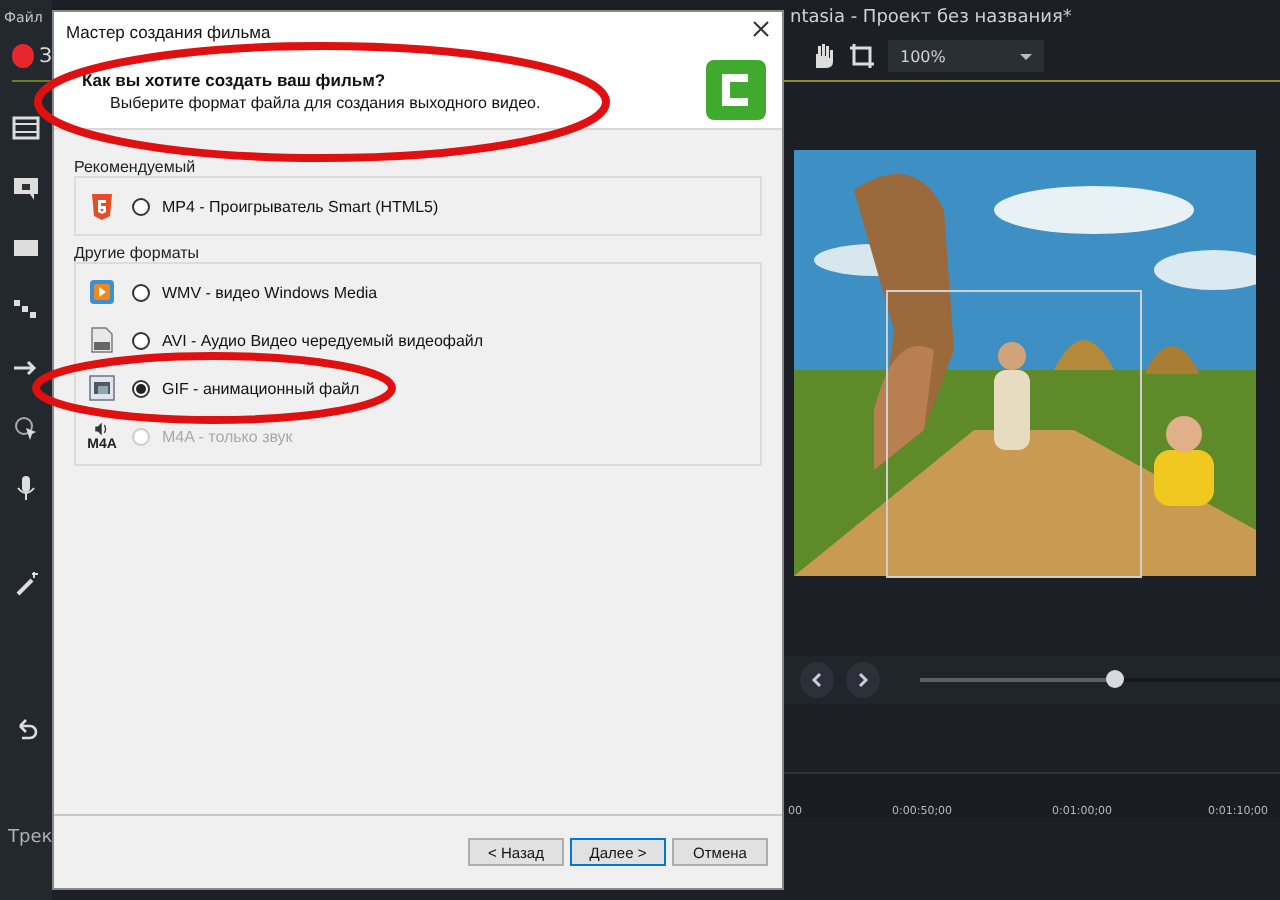 This screenshot has width=1280, height=900. I want to click on crop-icon, so click(862, 56).